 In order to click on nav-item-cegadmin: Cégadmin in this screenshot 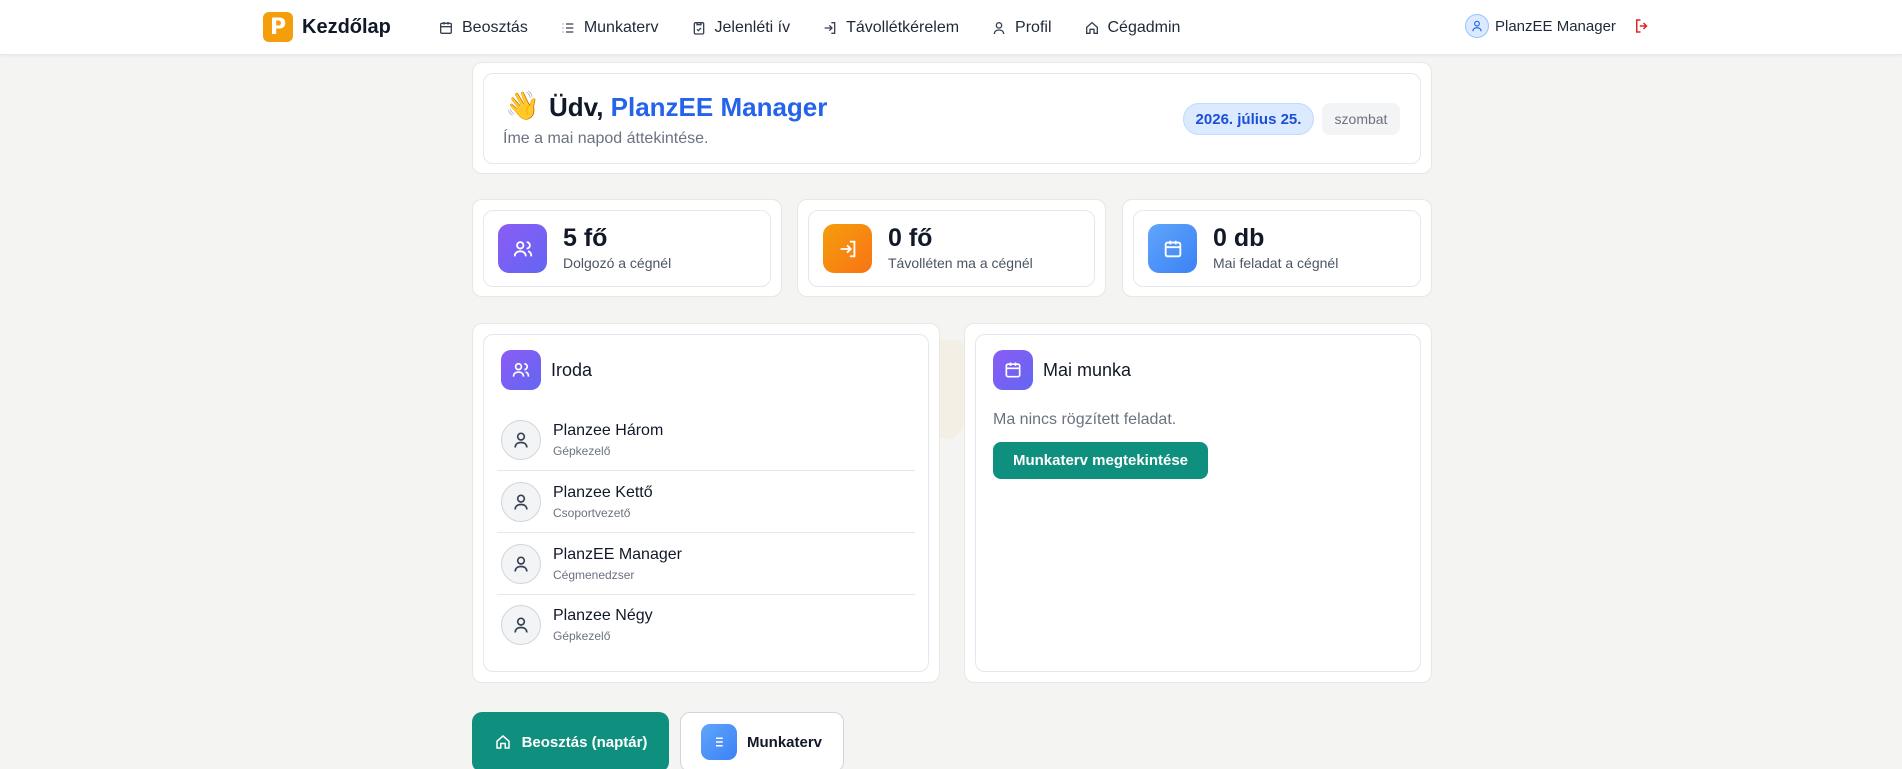, I will do `click(1132, 27)`.